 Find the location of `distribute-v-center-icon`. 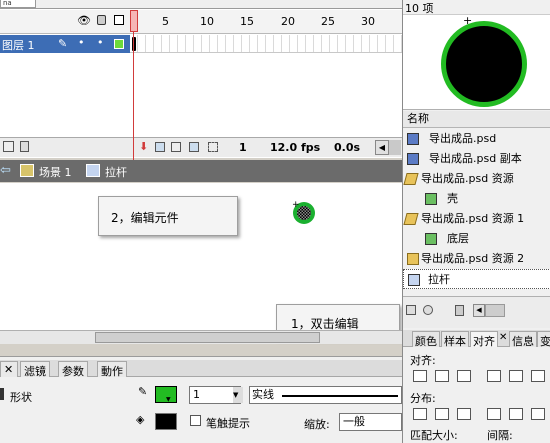

distribute-v-center-icon is located at coordinates (442, 414).